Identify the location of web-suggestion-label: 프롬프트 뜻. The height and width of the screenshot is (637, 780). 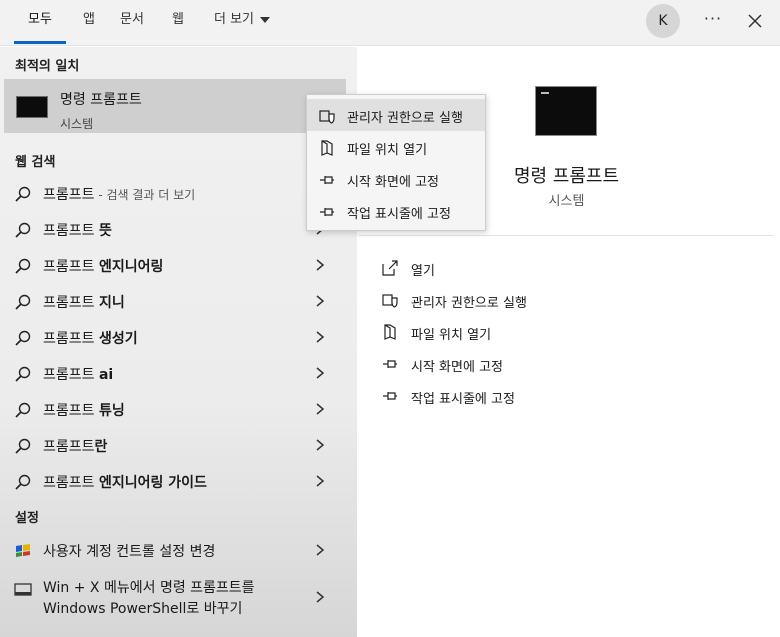
(77, 231).